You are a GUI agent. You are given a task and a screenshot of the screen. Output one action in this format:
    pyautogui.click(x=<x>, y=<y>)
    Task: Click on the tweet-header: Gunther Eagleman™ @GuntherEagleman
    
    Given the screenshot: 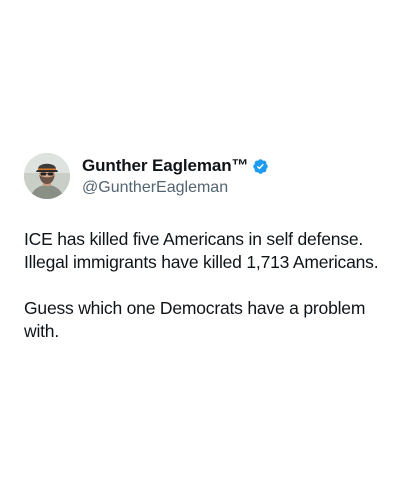 What is the action you would take?
    pyautogui.click(x=146, y=176)
    